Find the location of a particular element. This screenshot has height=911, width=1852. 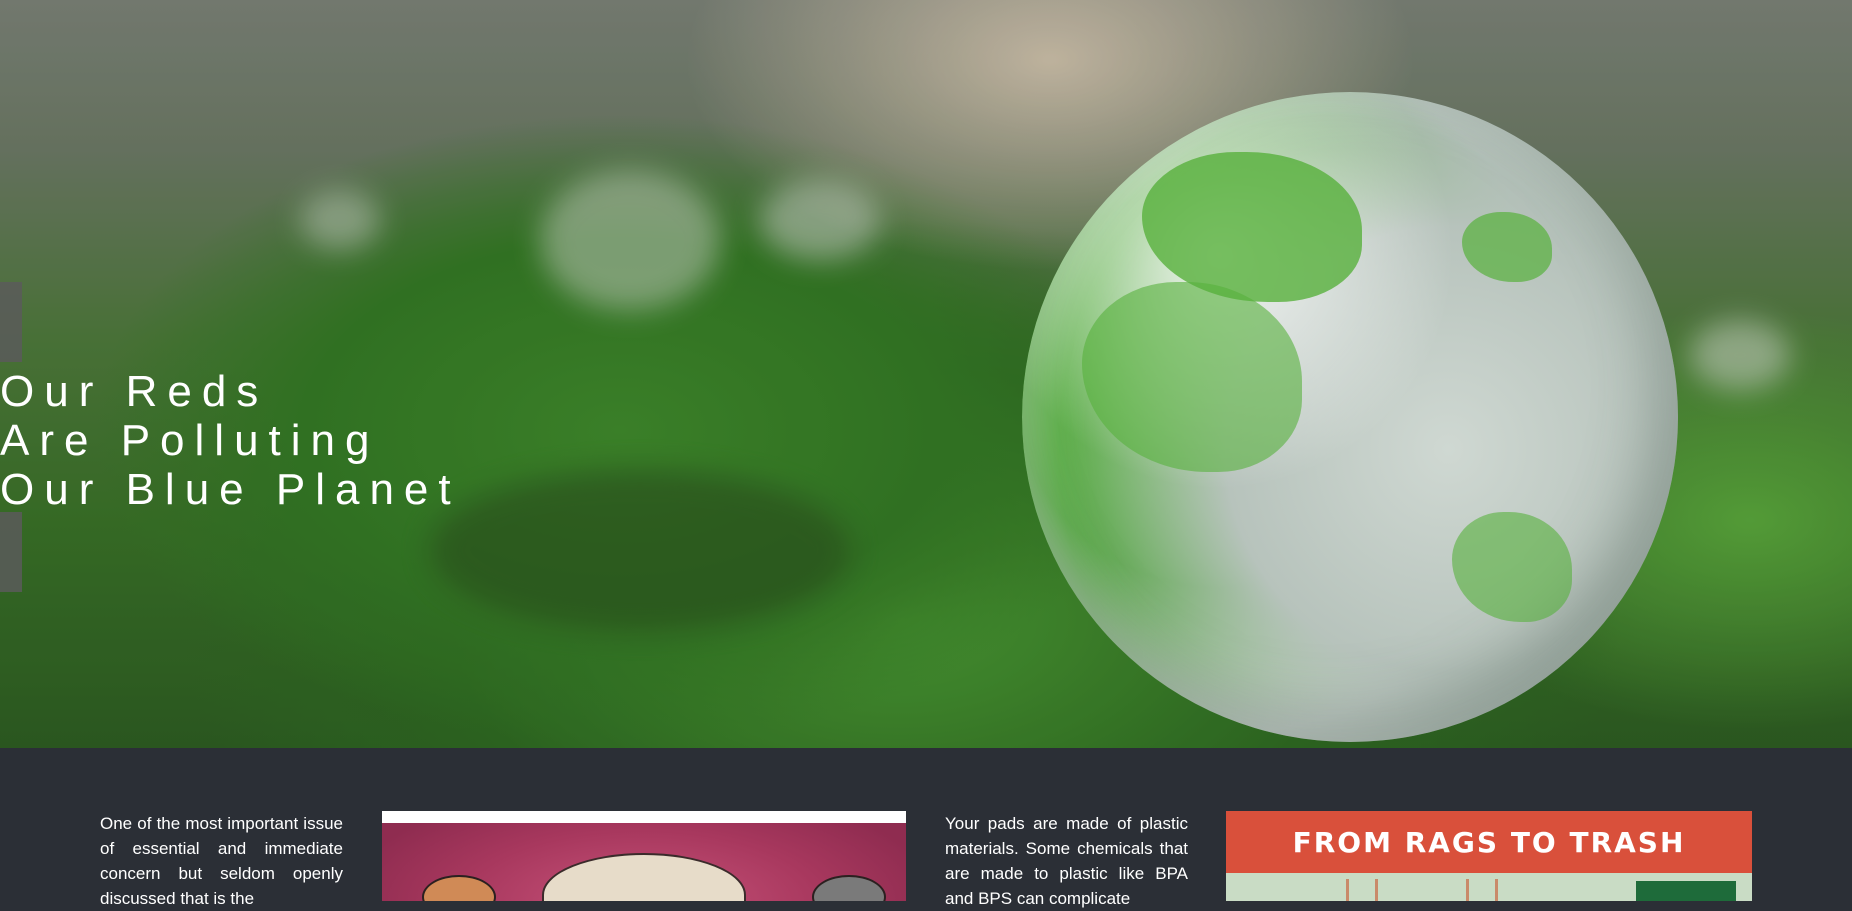

hero-title: Our Reds Are Polluting Our Blue Planet is located at coordinates (230, 440).